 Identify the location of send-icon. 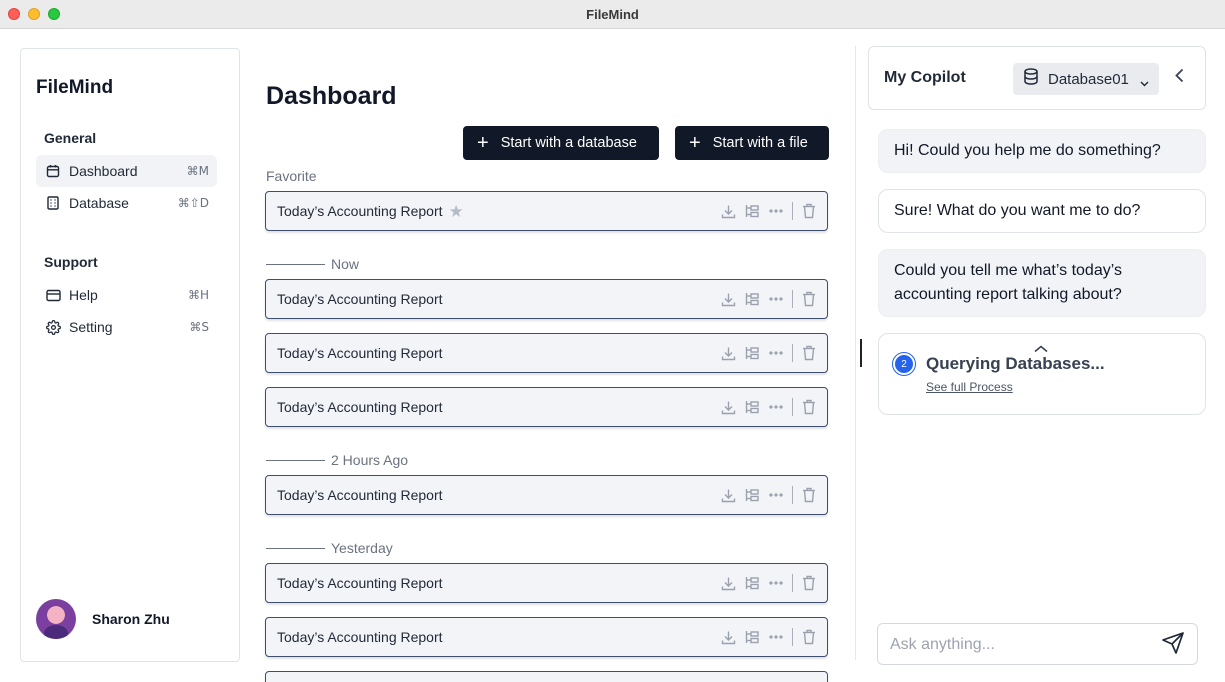
(1173, 645).